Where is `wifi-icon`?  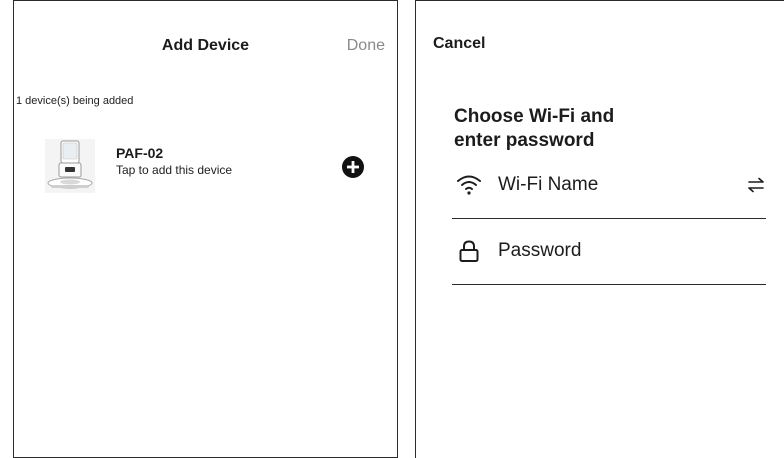 wifi-icon is located at coordinates (469, 185).